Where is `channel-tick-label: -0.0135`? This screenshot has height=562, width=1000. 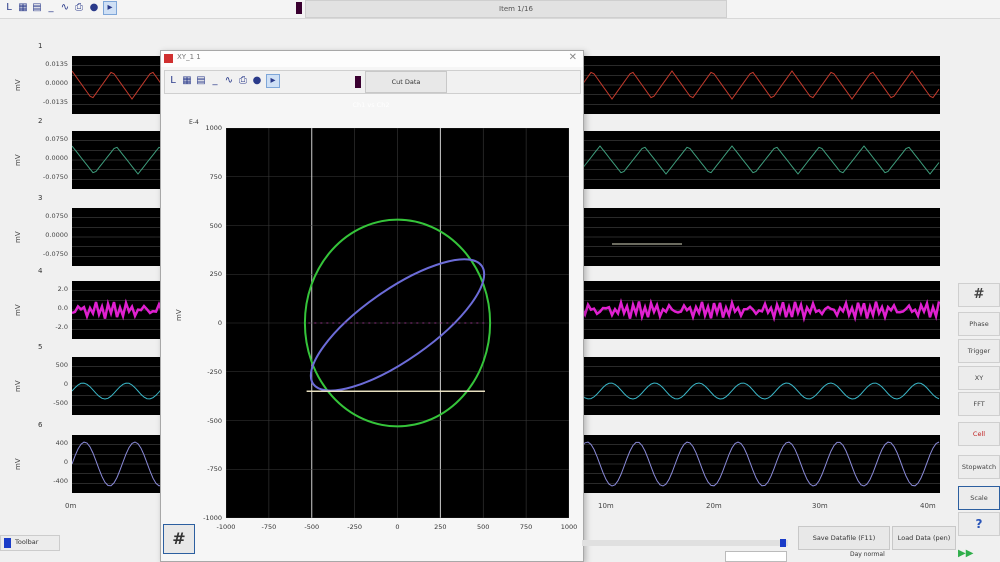
channel-tick-label: -0.0135 is located at coordinates (55, 102).